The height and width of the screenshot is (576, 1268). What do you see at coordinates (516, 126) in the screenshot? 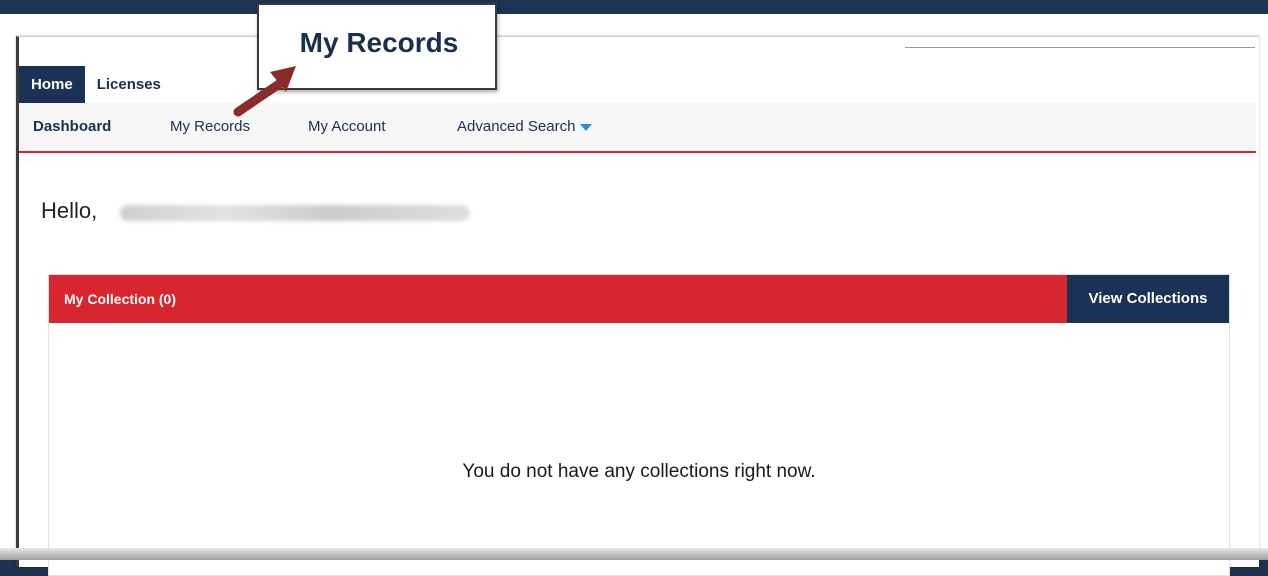
I see `advanced-search-label: Advanced Search` at bounding box center [516, 126].